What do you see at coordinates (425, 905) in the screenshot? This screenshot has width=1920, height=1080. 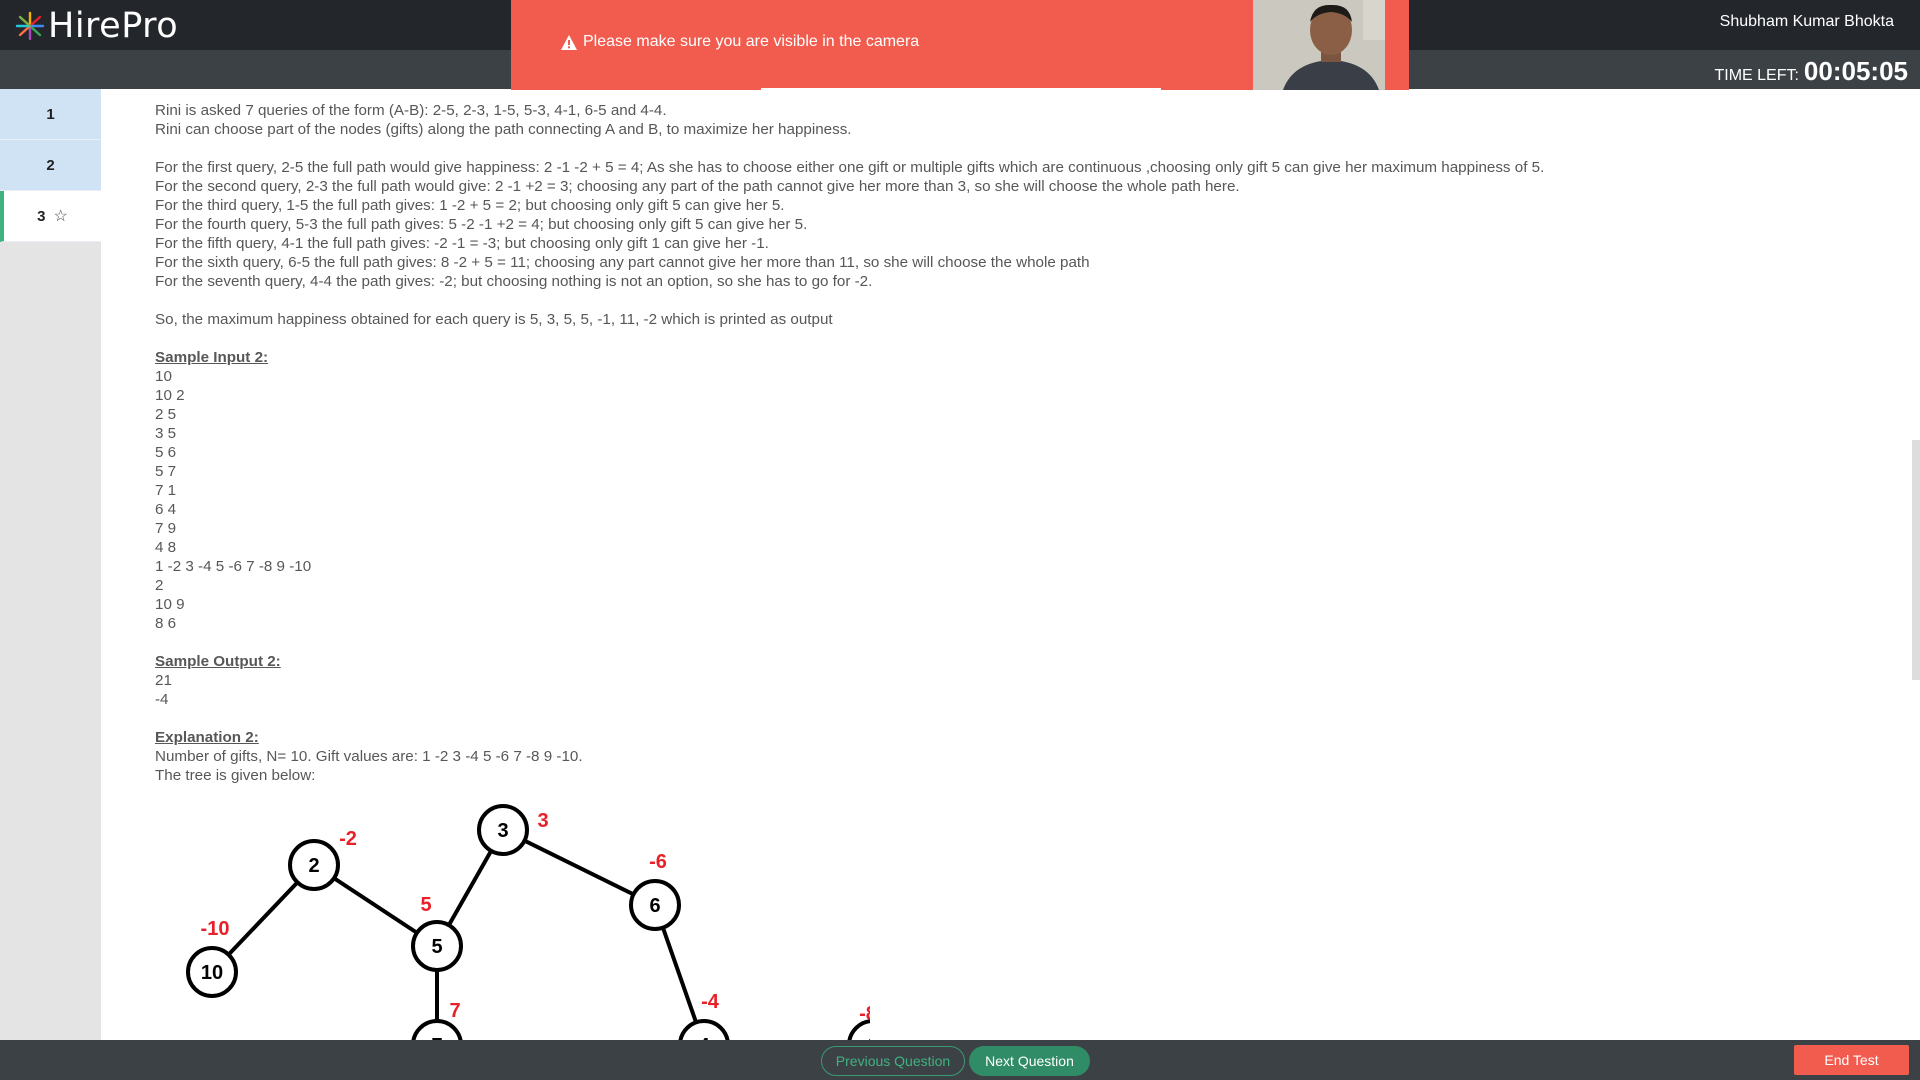 I see `tree-node-value: 5` at bounding box center [425, 905].